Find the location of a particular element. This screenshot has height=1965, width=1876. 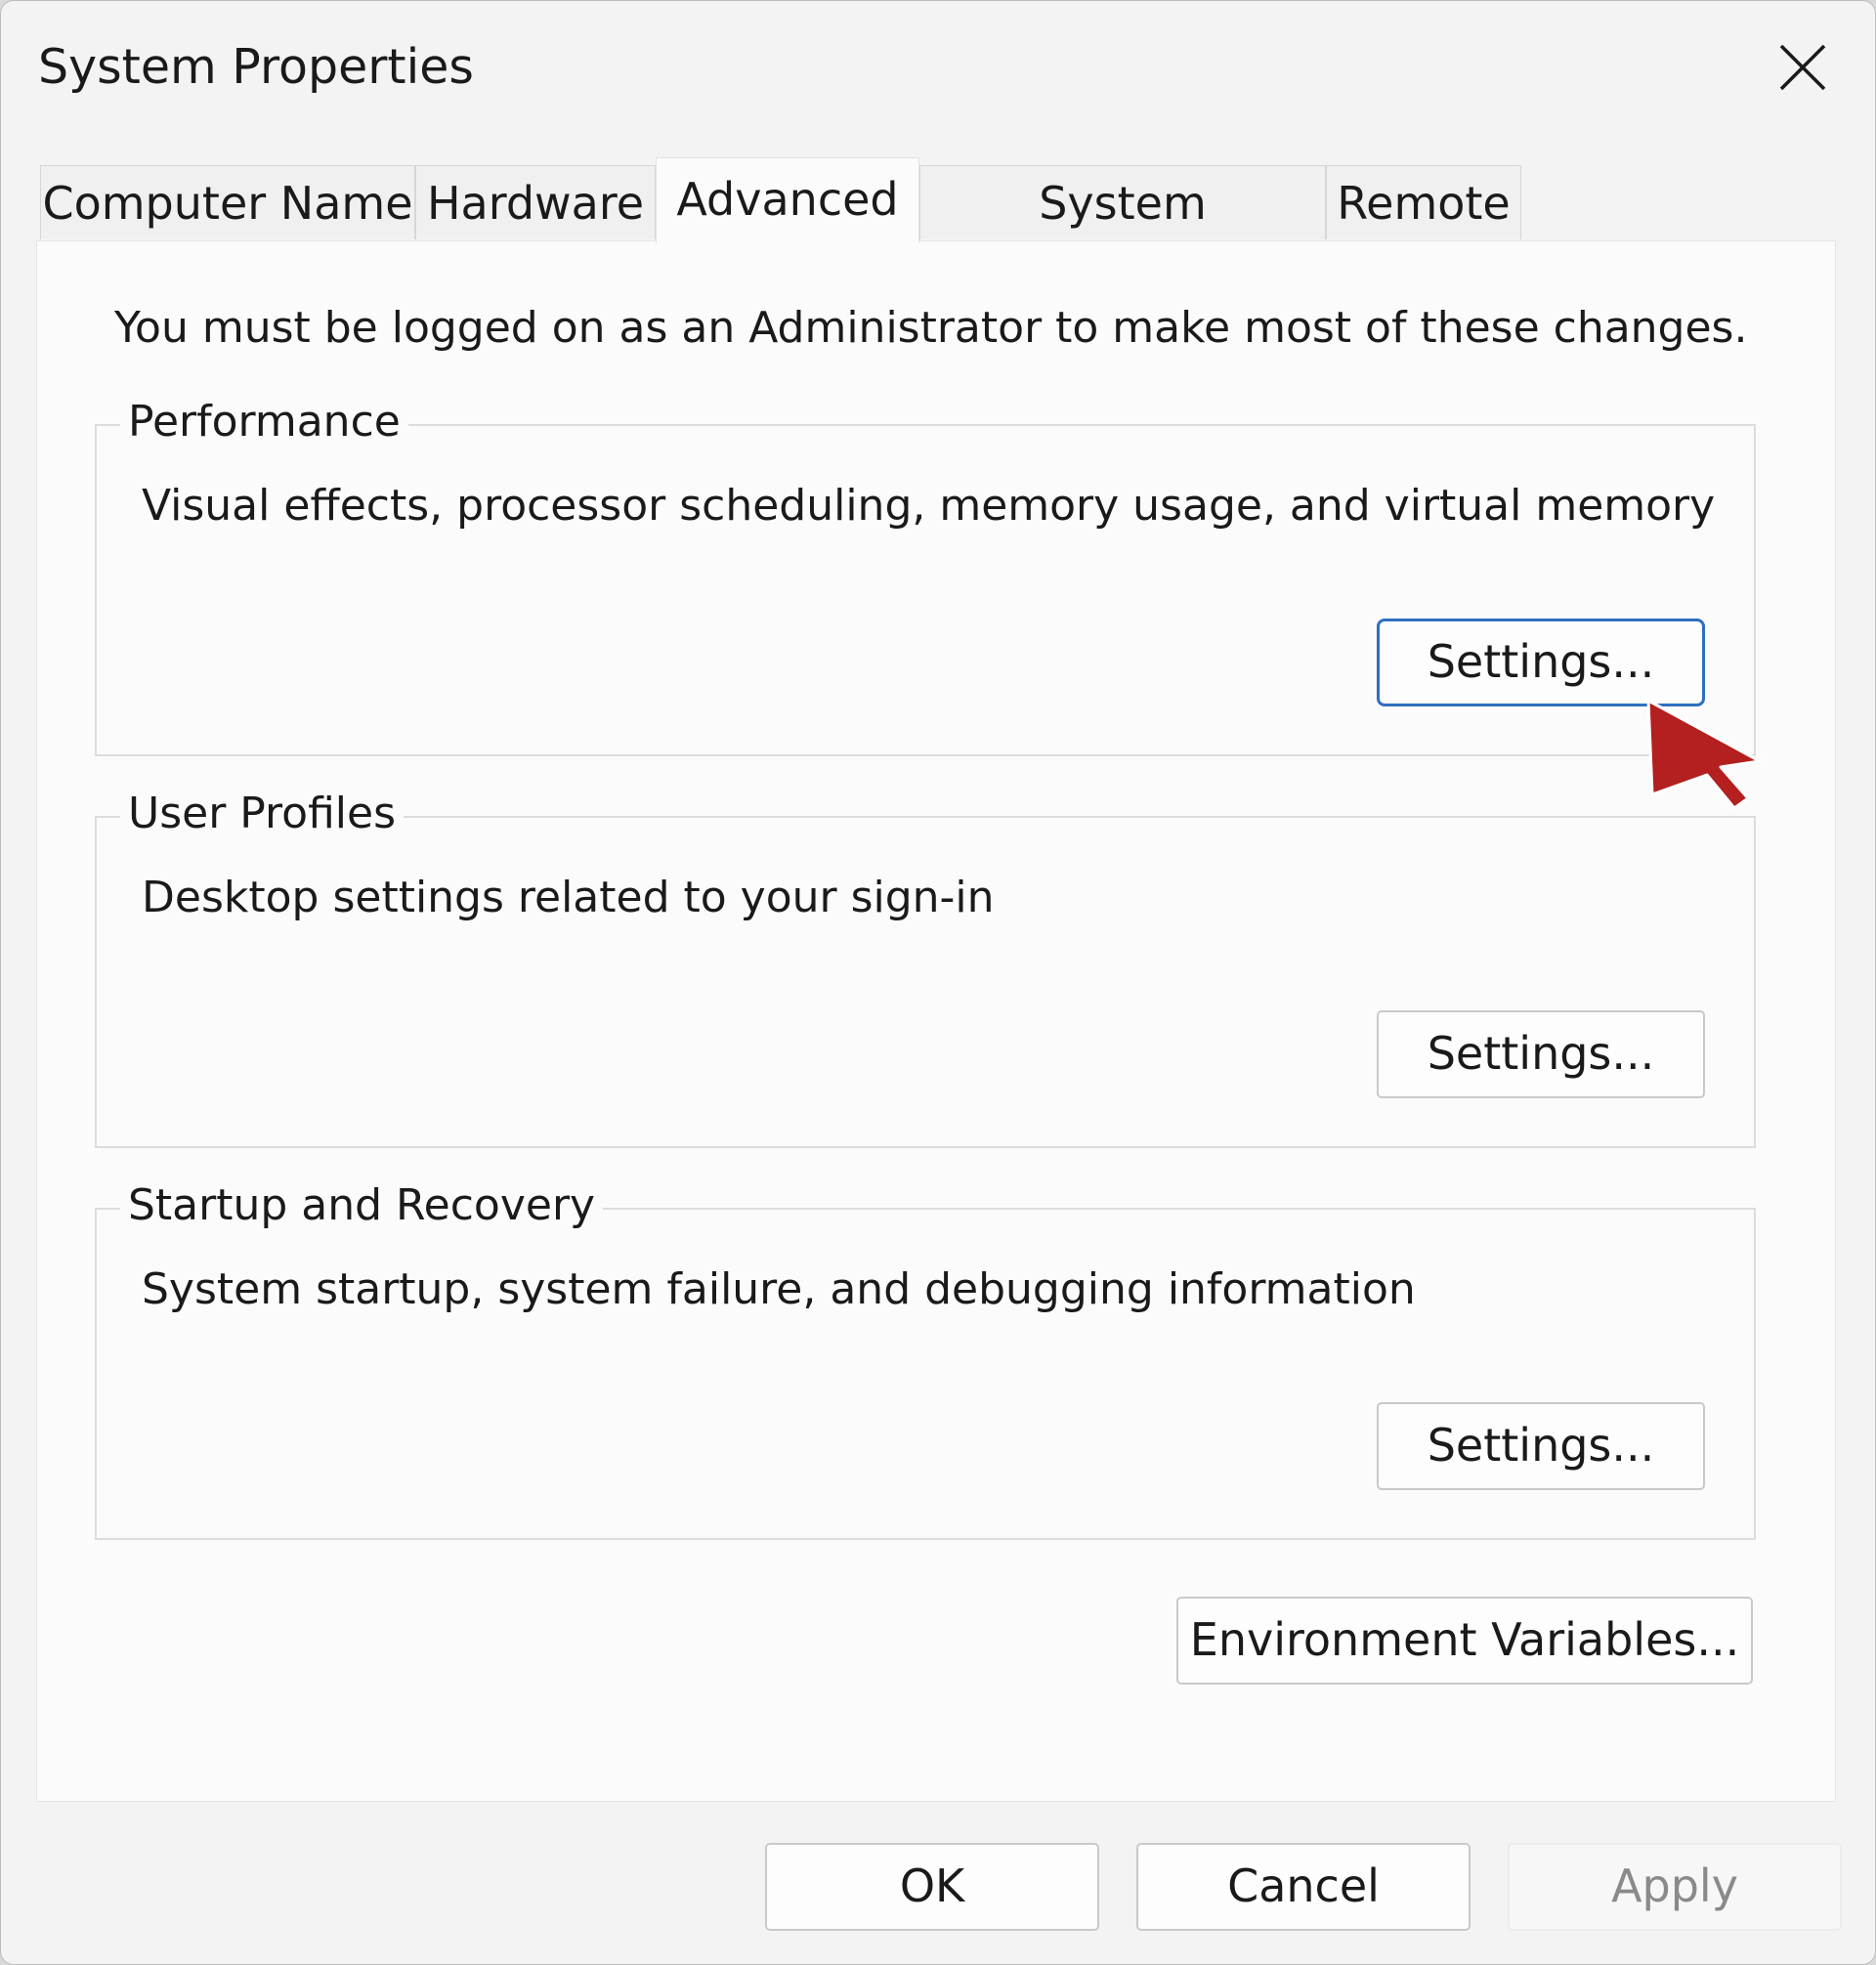

close-button is located at coordinates (1803, 67).